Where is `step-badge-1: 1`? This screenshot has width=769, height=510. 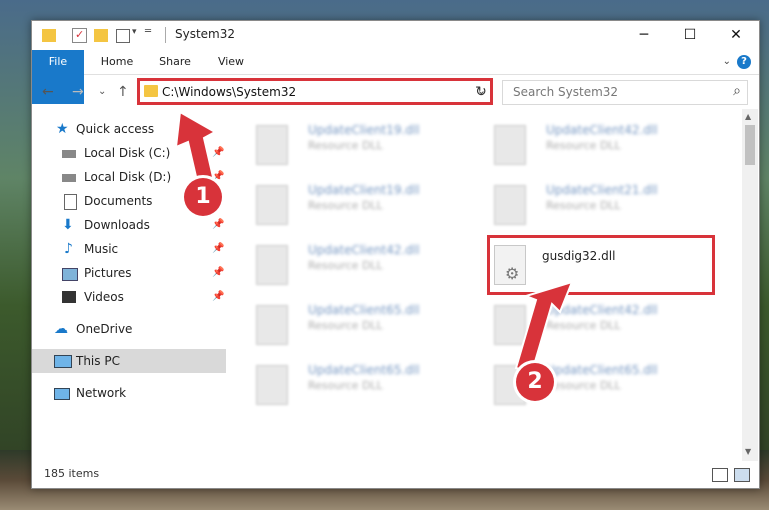
step-badge-1: 1 is located at coordinates (203, 197).